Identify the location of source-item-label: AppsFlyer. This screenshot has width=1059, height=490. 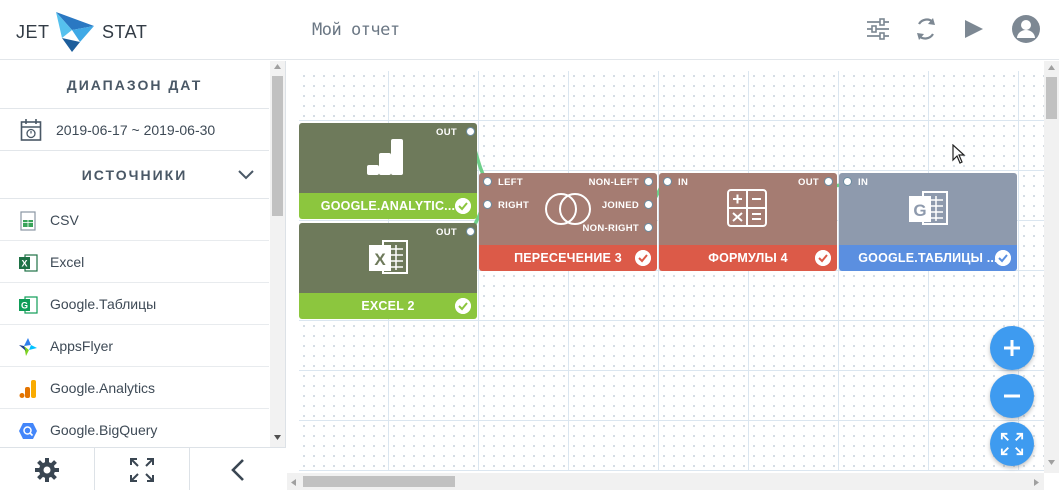
(82, 346).